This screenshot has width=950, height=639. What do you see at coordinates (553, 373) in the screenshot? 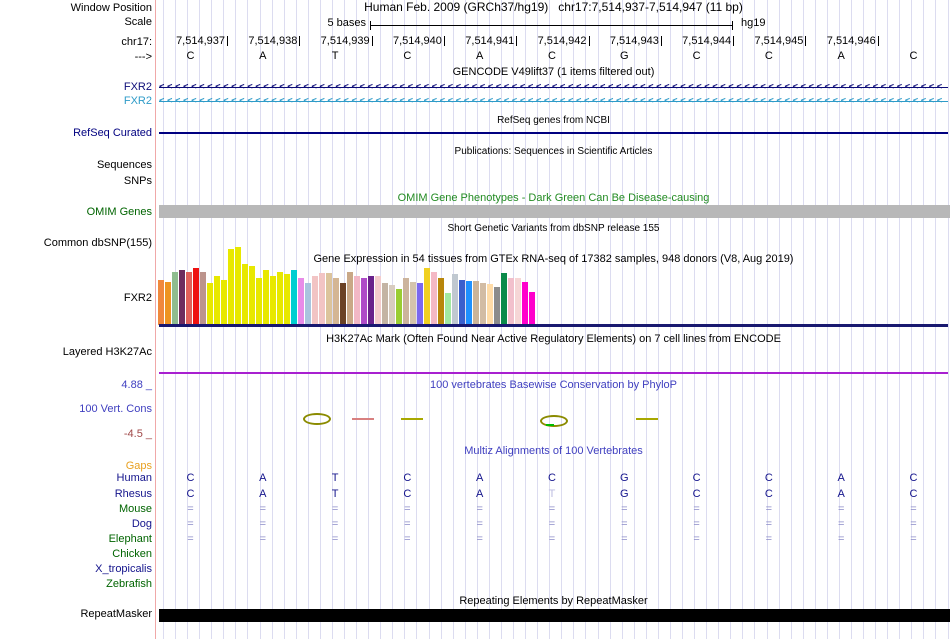
I see `h3k27ac-track-line` at bounding box center [553, 373].